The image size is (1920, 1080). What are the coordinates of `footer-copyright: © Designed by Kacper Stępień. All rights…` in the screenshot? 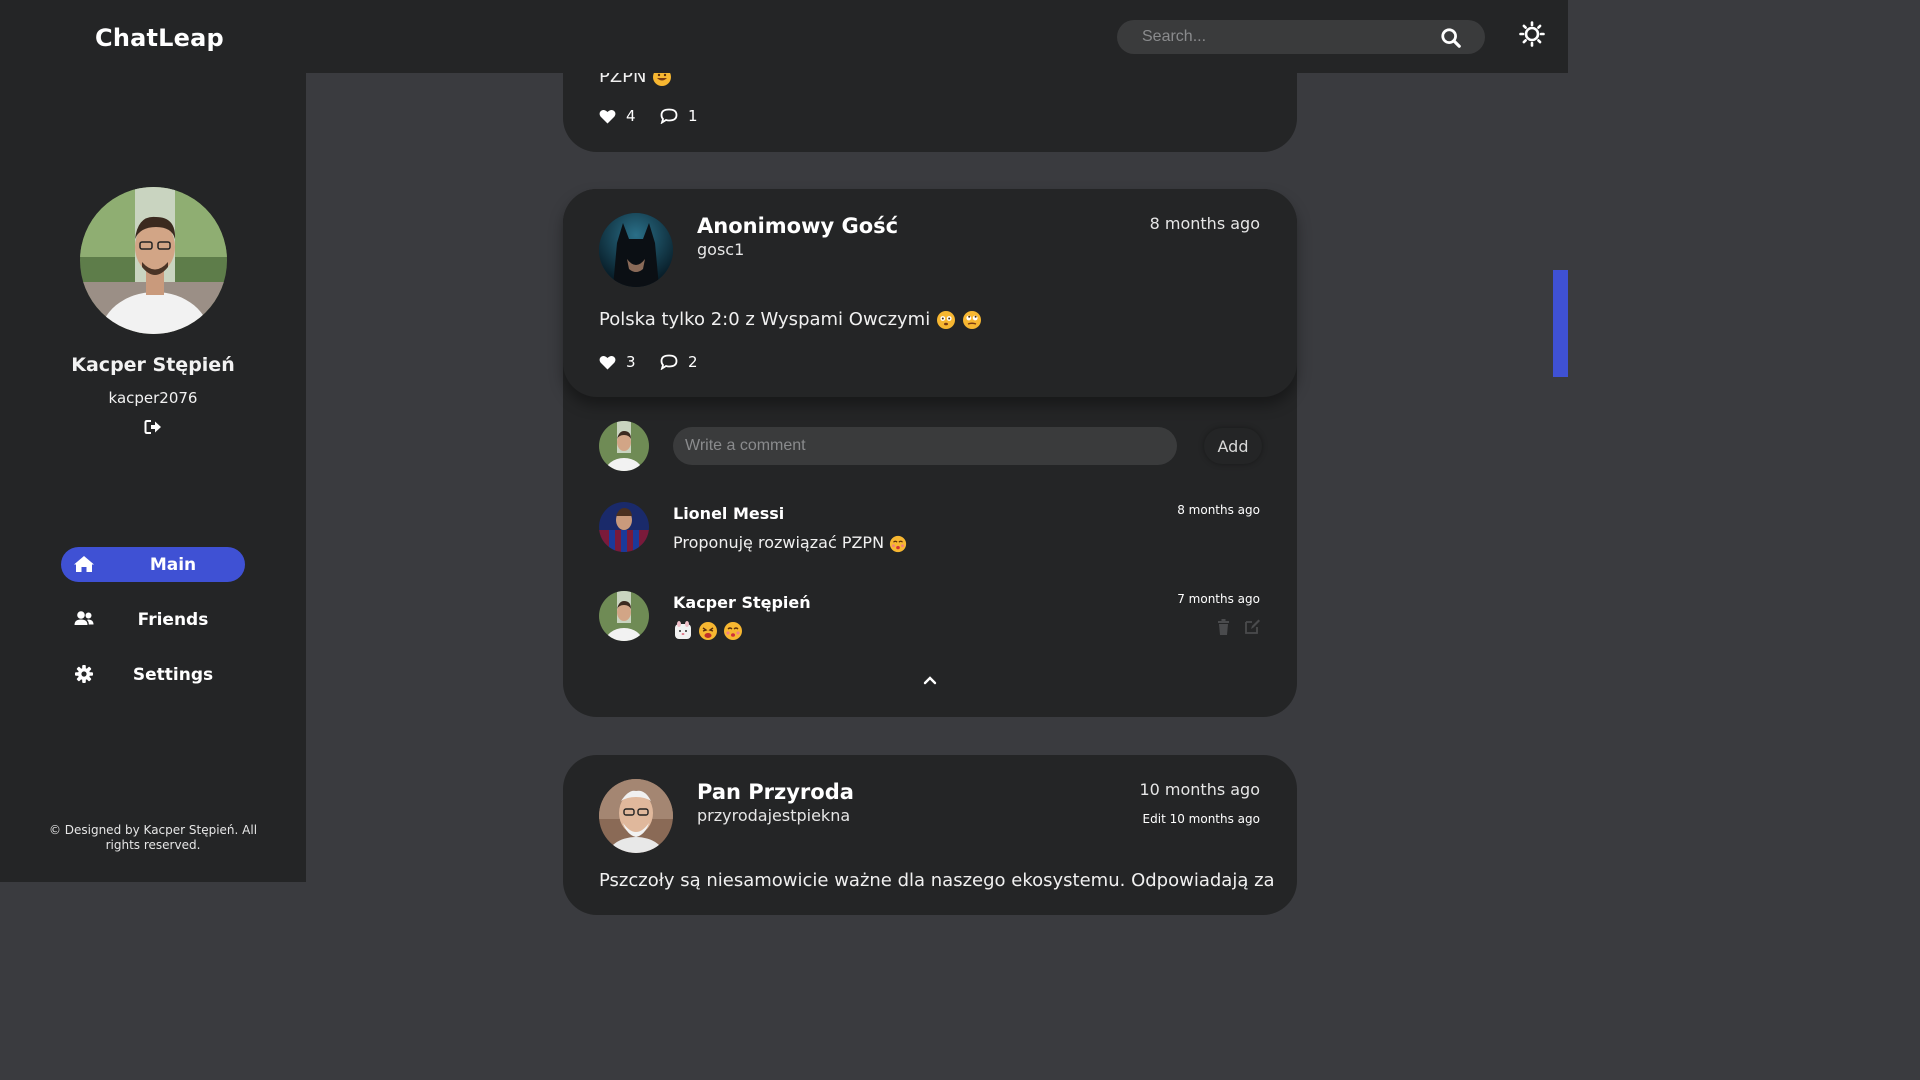 It's located at (153, 837).